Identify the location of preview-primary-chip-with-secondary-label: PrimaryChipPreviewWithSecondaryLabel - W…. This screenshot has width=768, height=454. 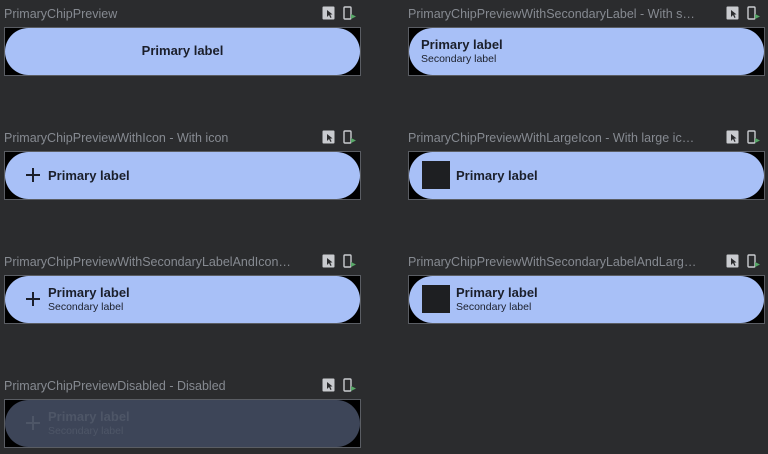
(586, 42).